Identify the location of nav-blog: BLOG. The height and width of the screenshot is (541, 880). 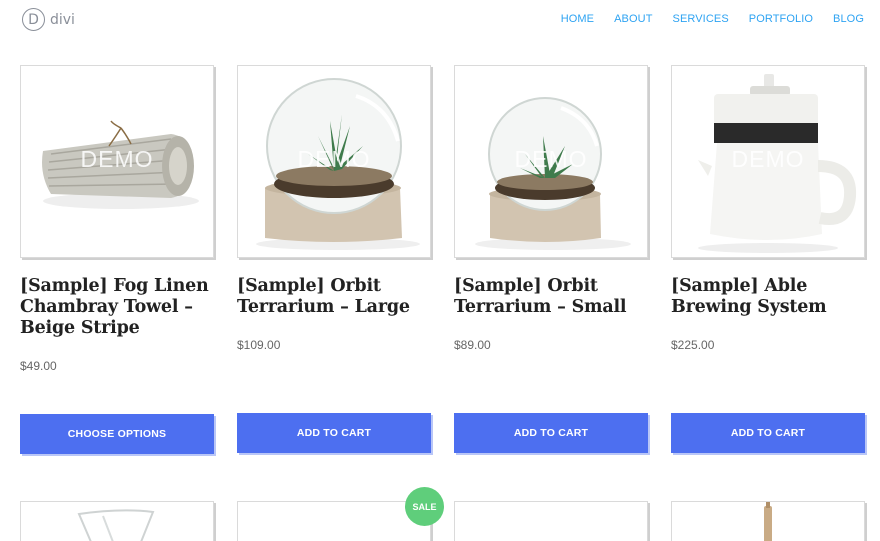
(848, 19).